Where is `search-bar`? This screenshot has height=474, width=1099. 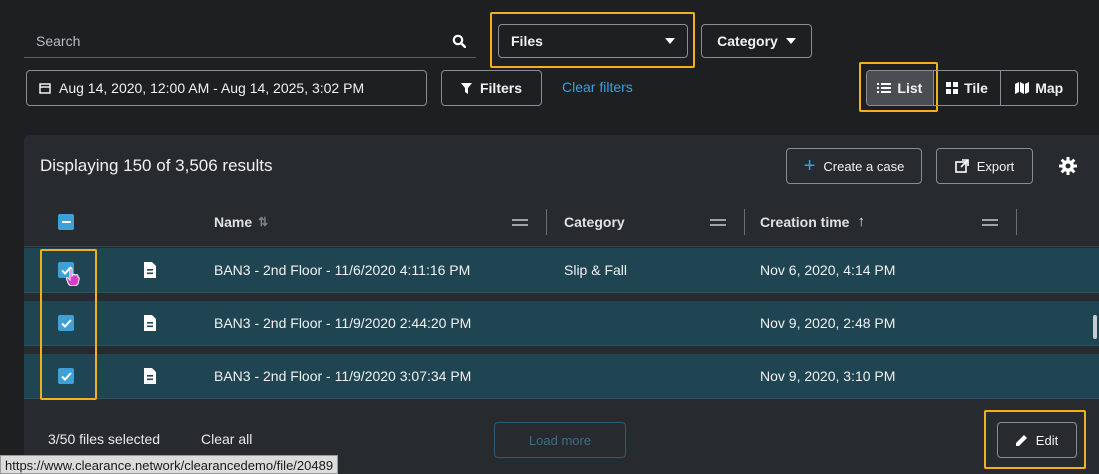
search-bar is located at coordinates (250, 41).